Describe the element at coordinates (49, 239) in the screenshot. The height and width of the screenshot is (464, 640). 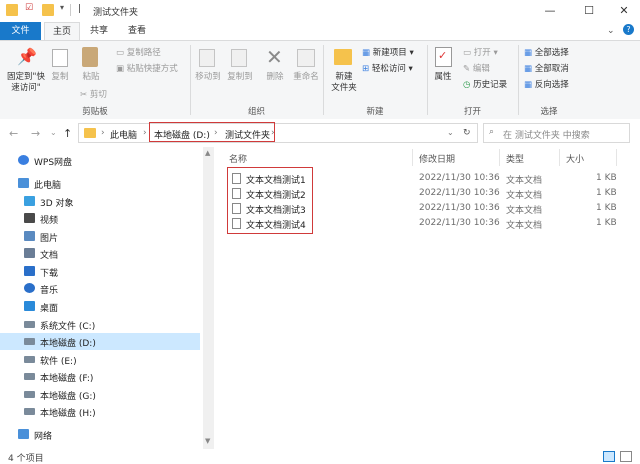
I see `nav-label: 图片` at that location.